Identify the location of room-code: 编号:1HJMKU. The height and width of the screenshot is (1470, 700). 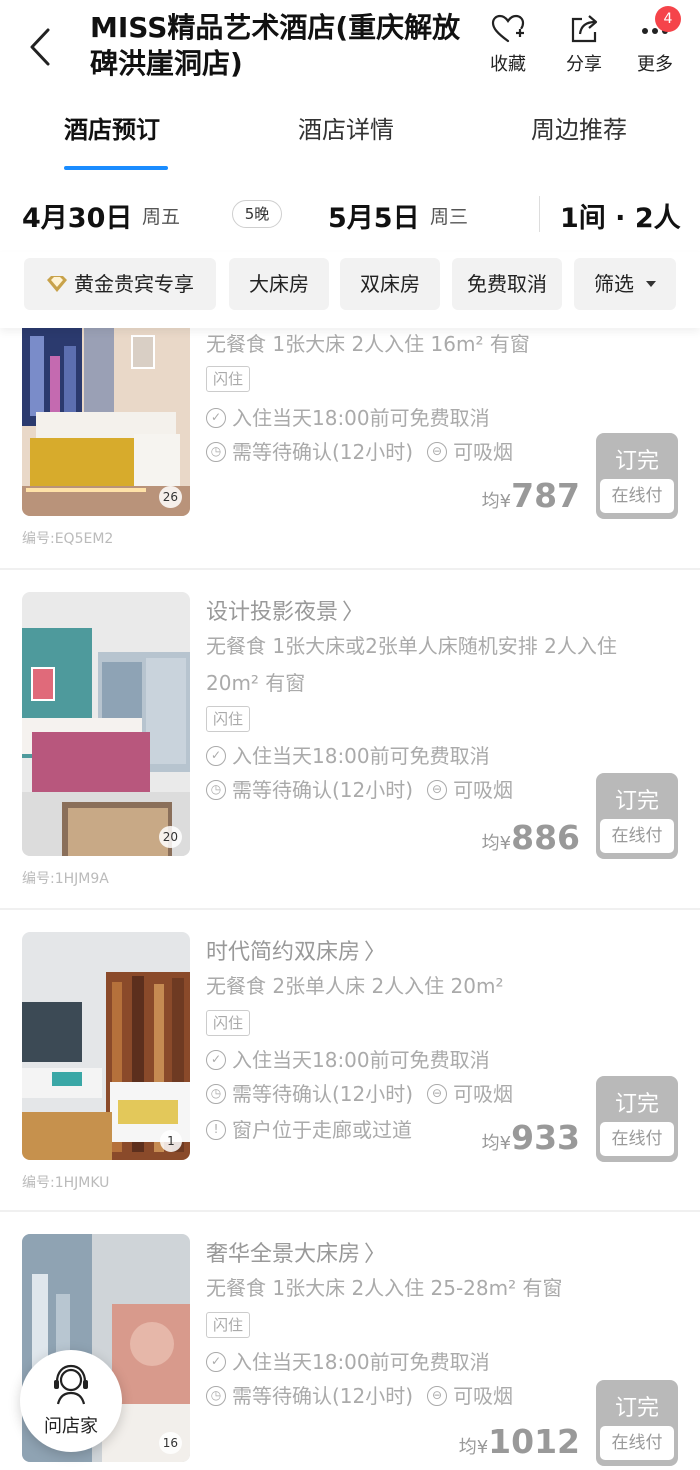
(66, 1183).